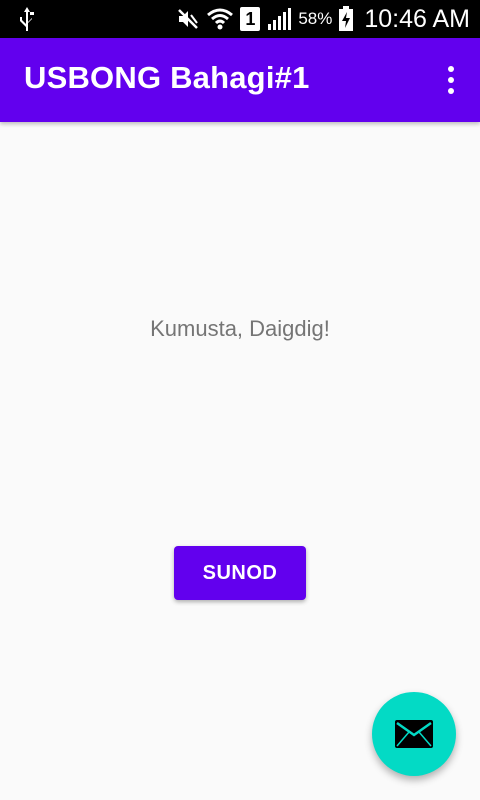 The width and height of the screenshot is (480, 800). Describe the element at coordinates (417, 18) in the screenshot. I see `status-time: 10:46 AM` at that location.